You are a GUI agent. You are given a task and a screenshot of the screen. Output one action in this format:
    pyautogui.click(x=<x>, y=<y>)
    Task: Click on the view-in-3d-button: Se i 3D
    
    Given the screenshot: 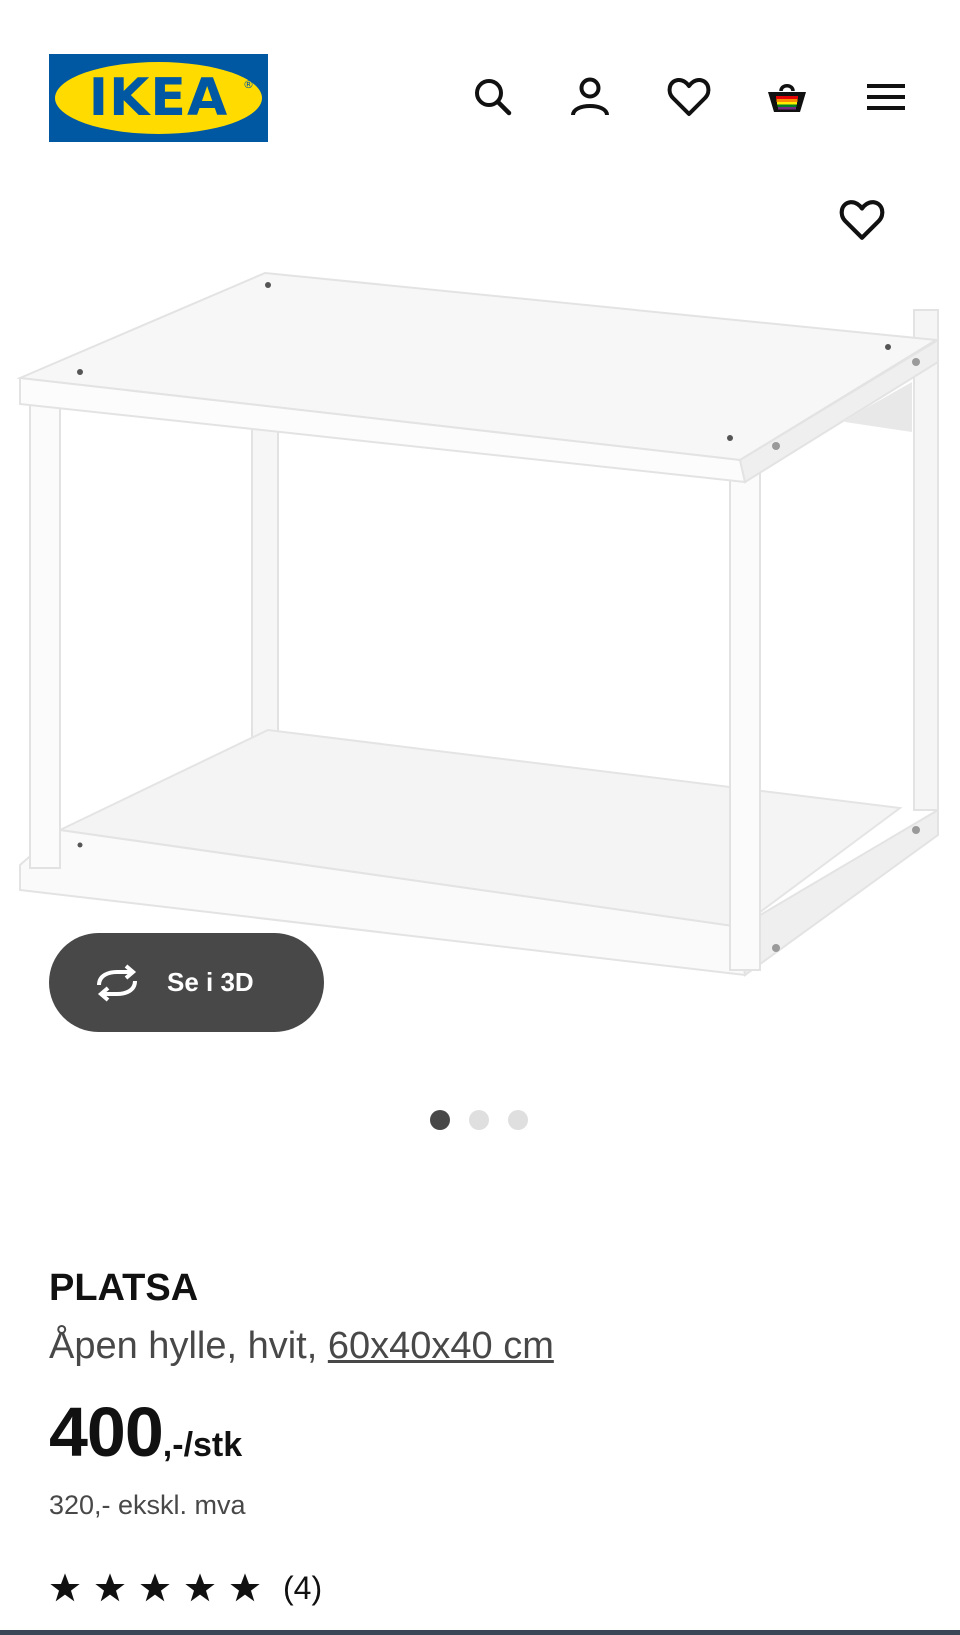 What is the action you would take?
    pyautogui.click(x=186, y=982)
    